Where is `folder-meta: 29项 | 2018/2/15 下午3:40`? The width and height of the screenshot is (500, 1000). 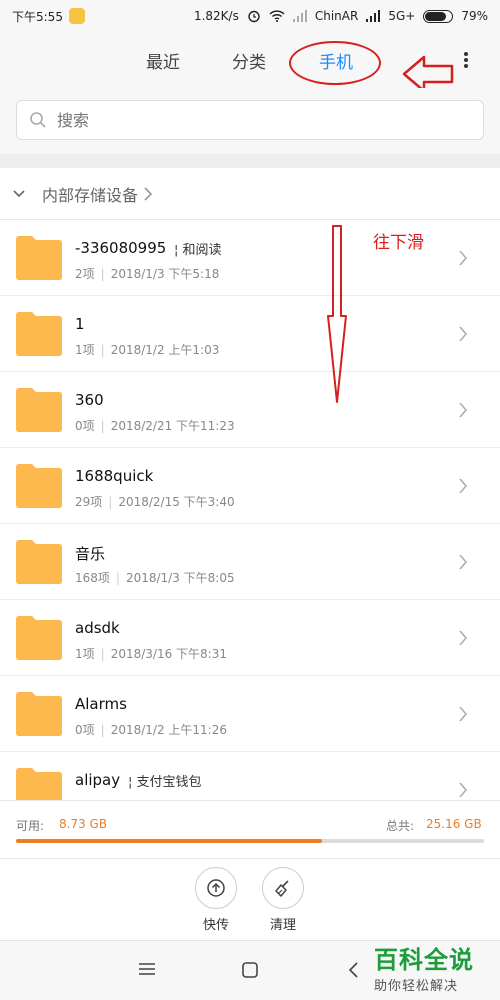 folder-meta: 29项 | 2018/2/15 下午3:40 is located at coordinates (155, 501).